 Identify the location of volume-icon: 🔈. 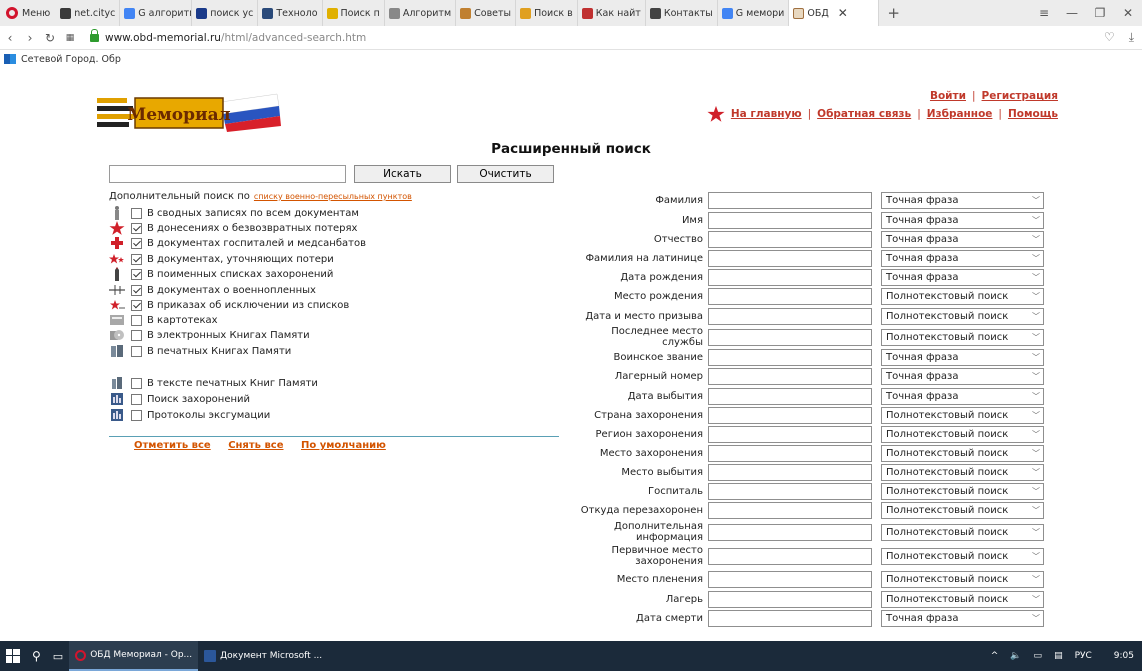
(1015, 656).